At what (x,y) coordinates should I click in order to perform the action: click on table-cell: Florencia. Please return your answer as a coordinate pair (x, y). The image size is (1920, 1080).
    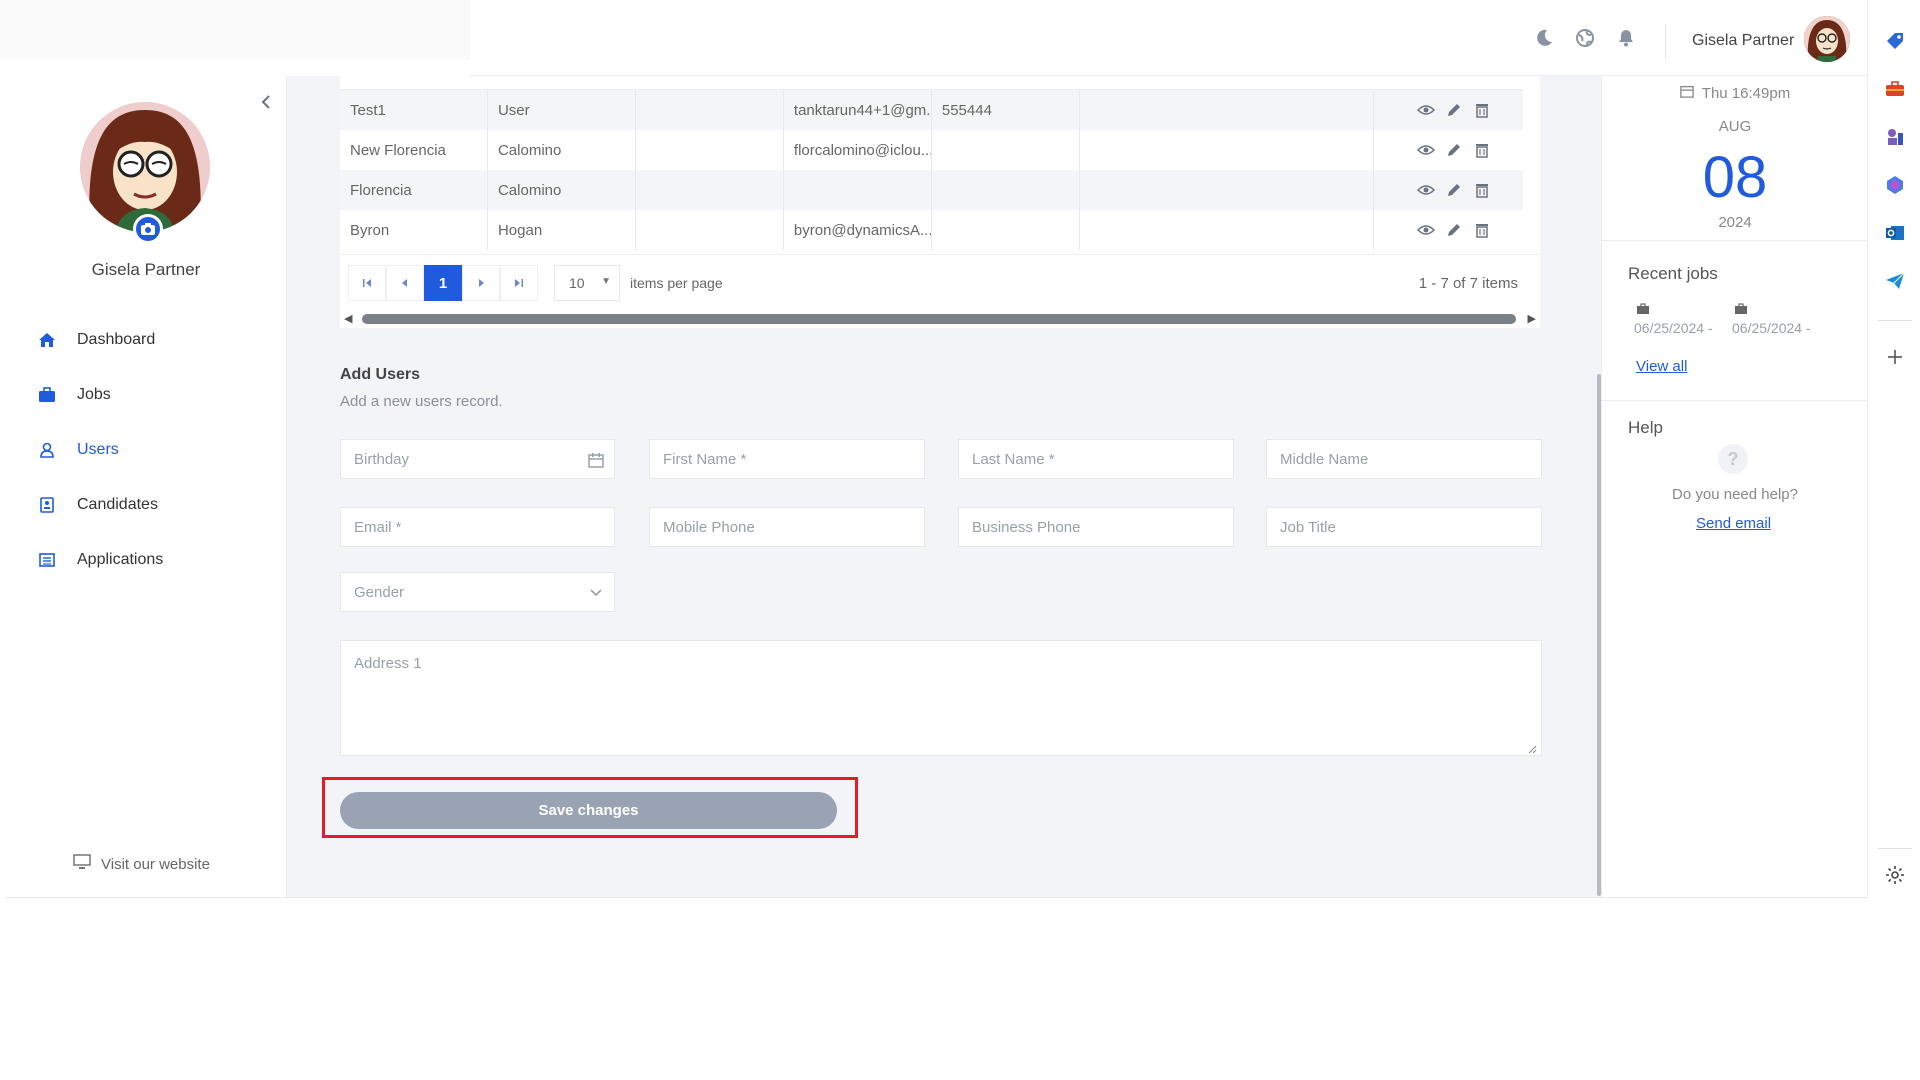
    Looking at the image, I should click on (414, 190).